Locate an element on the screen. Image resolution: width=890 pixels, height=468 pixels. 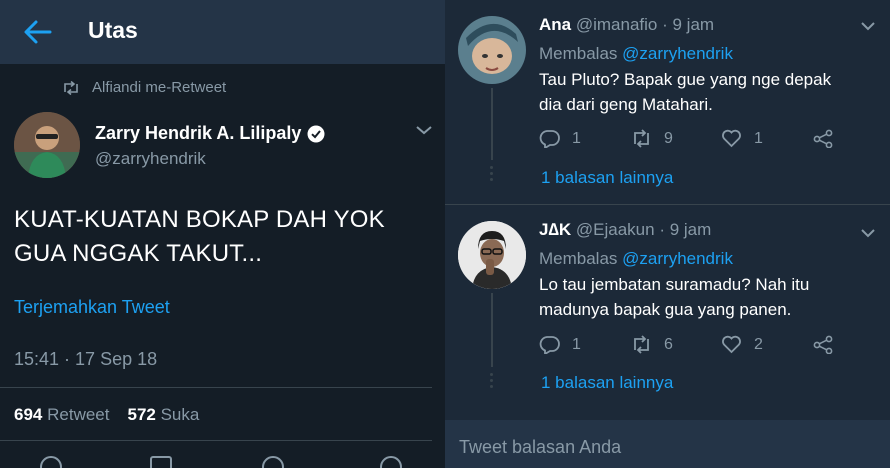
translate-tweet-link: Terjemahkan Tweet is located at coordinates (92, 307).